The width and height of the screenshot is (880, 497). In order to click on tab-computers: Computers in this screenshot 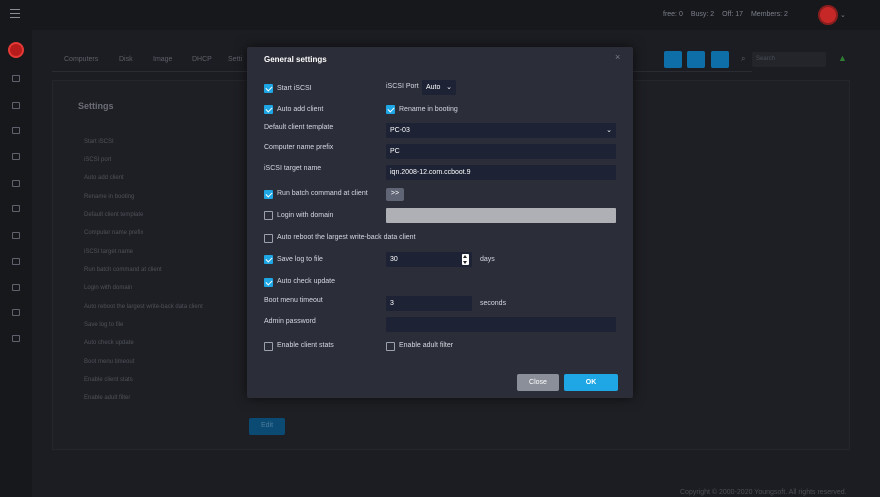, I will do `click(81, 59)`.